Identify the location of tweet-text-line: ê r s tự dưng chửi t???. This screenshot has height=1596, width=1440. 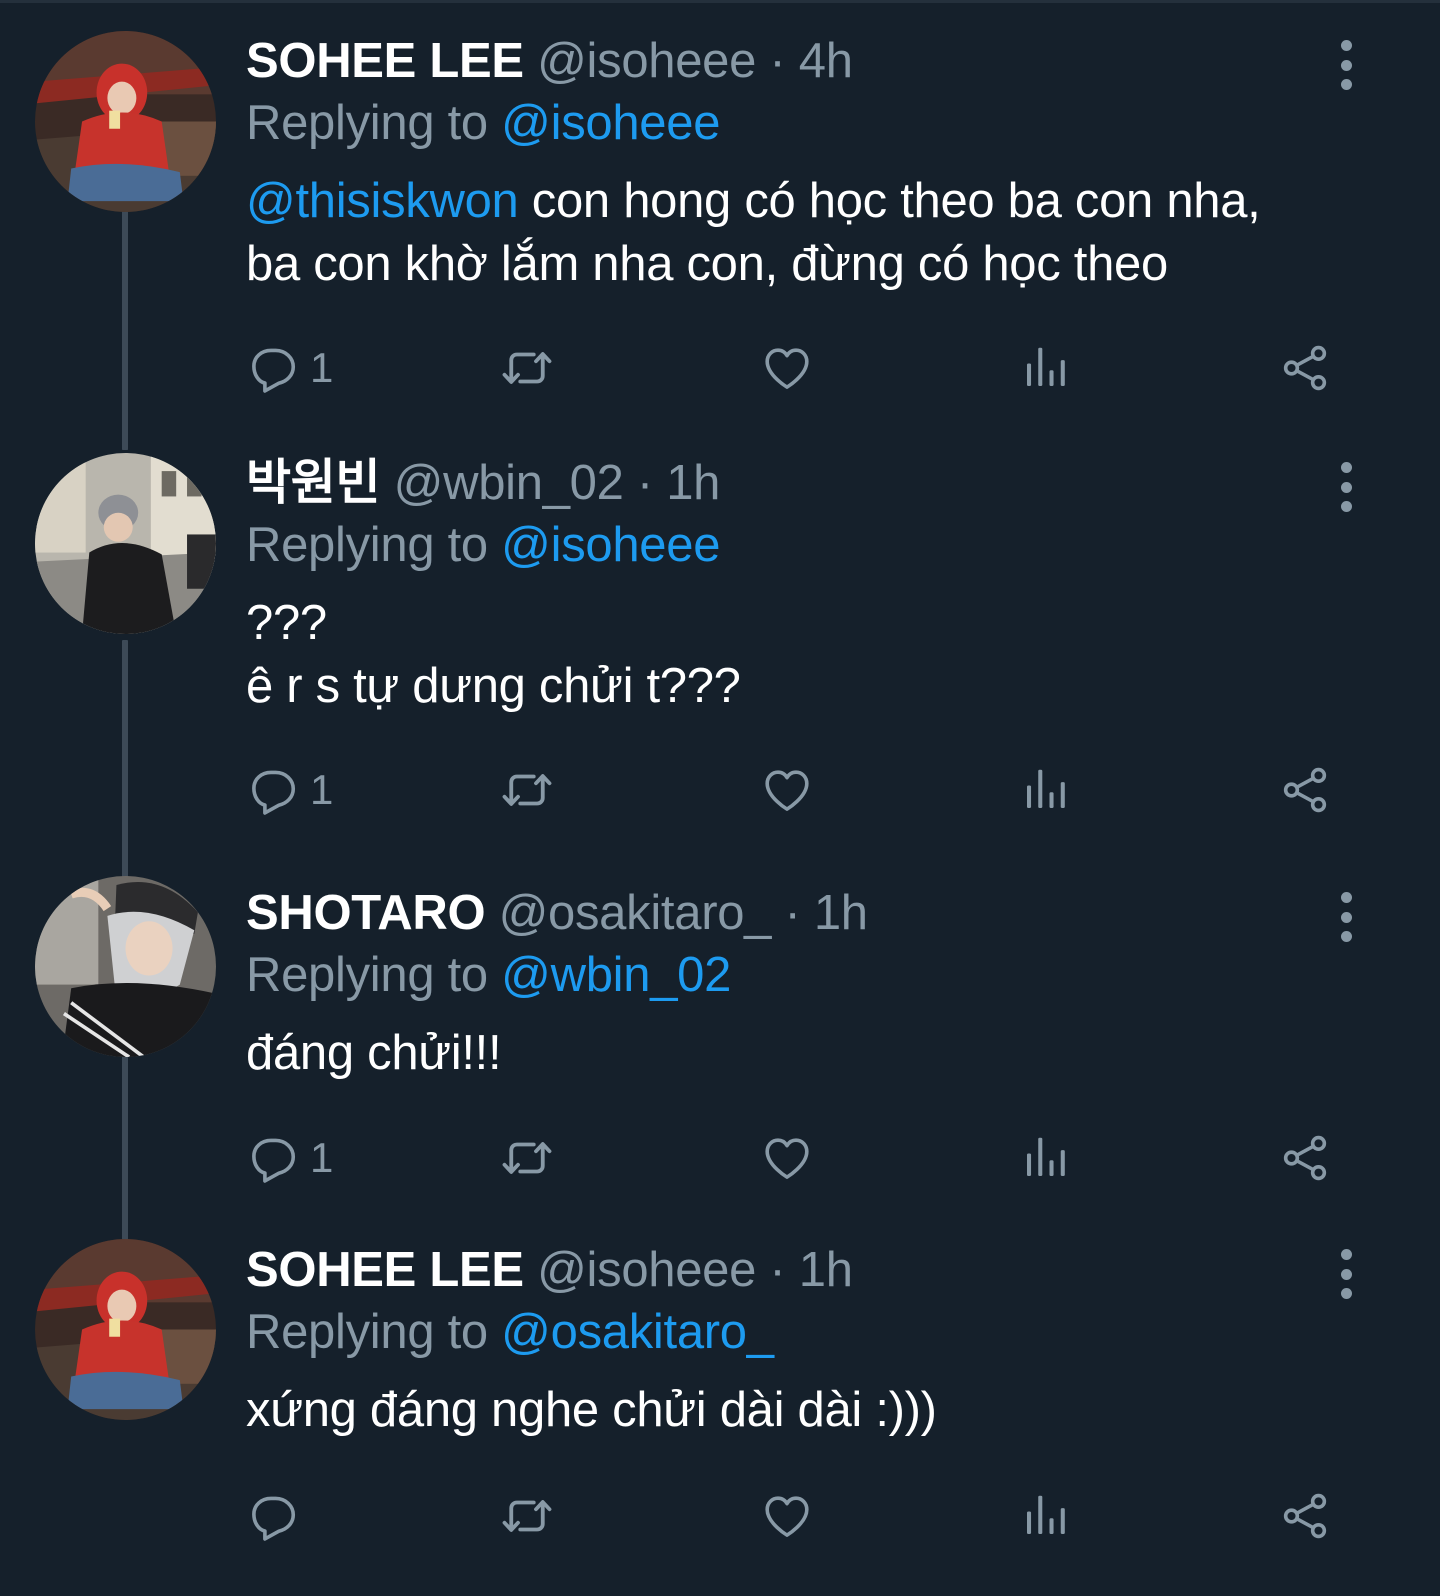
(493, 686).